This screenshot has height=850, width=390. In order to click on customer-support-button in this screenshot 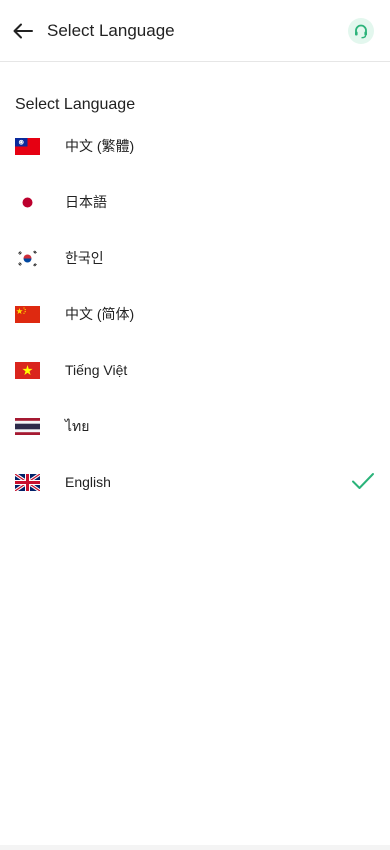, I will do `click(361, 31)`.